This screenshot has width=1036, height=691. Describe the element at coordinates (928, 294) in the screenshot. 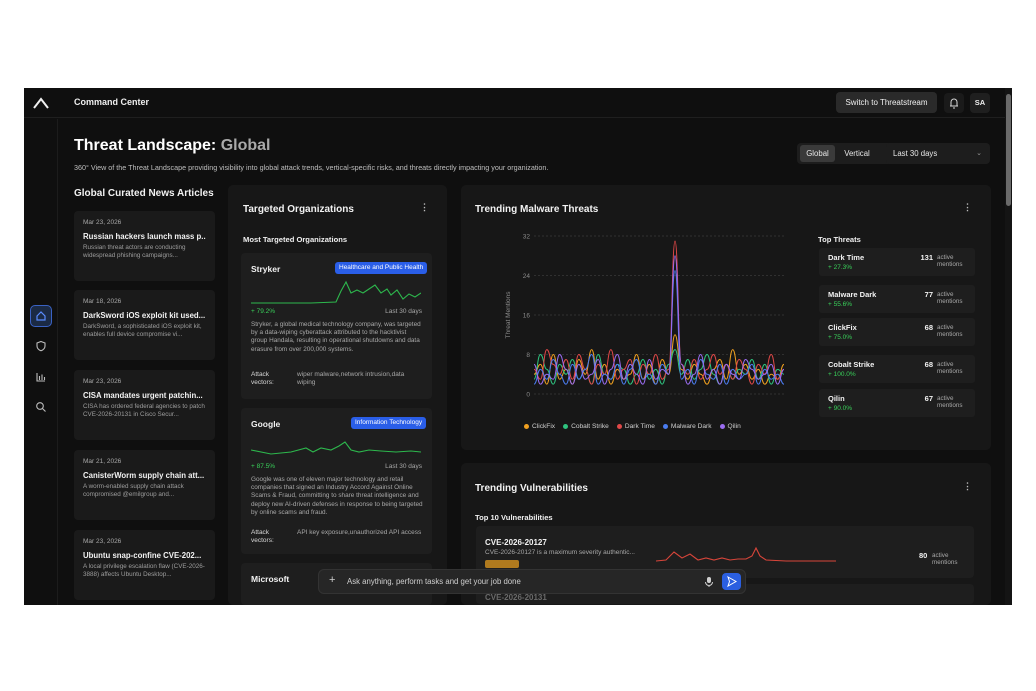

I see `threat-count: 77` at that location.